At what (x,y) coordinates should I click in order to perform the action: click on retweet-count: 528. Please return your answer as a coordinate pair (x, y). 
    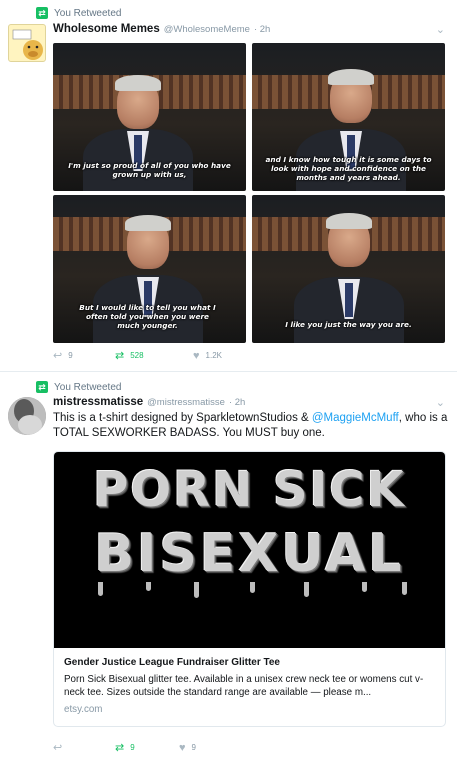
    Looking at the image, I should click on (137, 355).